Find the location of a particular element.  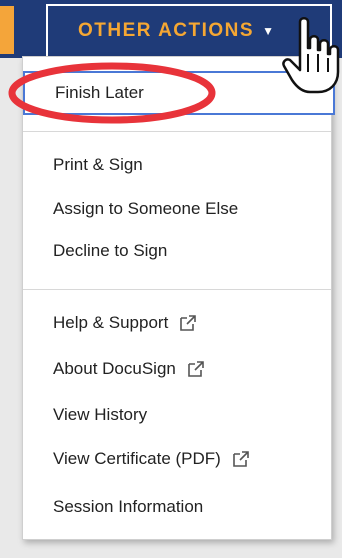

menu-item-label: View History is located at coordinates (100, 414).